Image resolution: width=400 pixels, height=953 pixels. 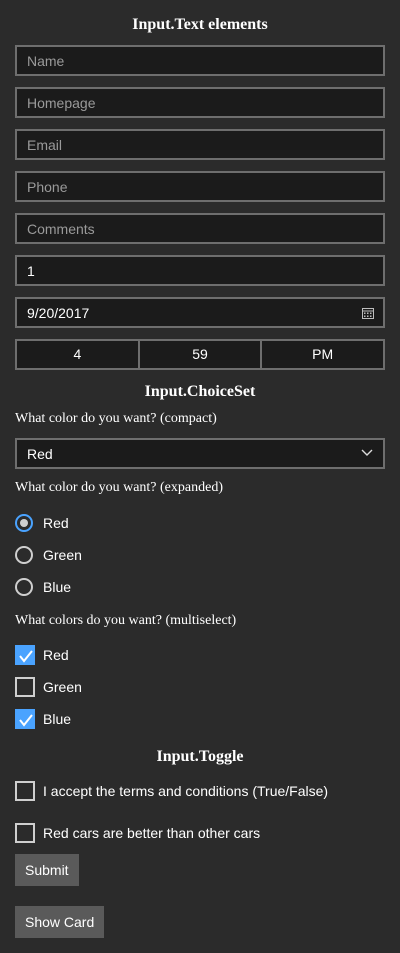 What do you see at coordinates (126, 620) in the screenshot?
I see `multiselect-choice-label: What colors do you want? (multiselect)` at bounding box center [126, 620].